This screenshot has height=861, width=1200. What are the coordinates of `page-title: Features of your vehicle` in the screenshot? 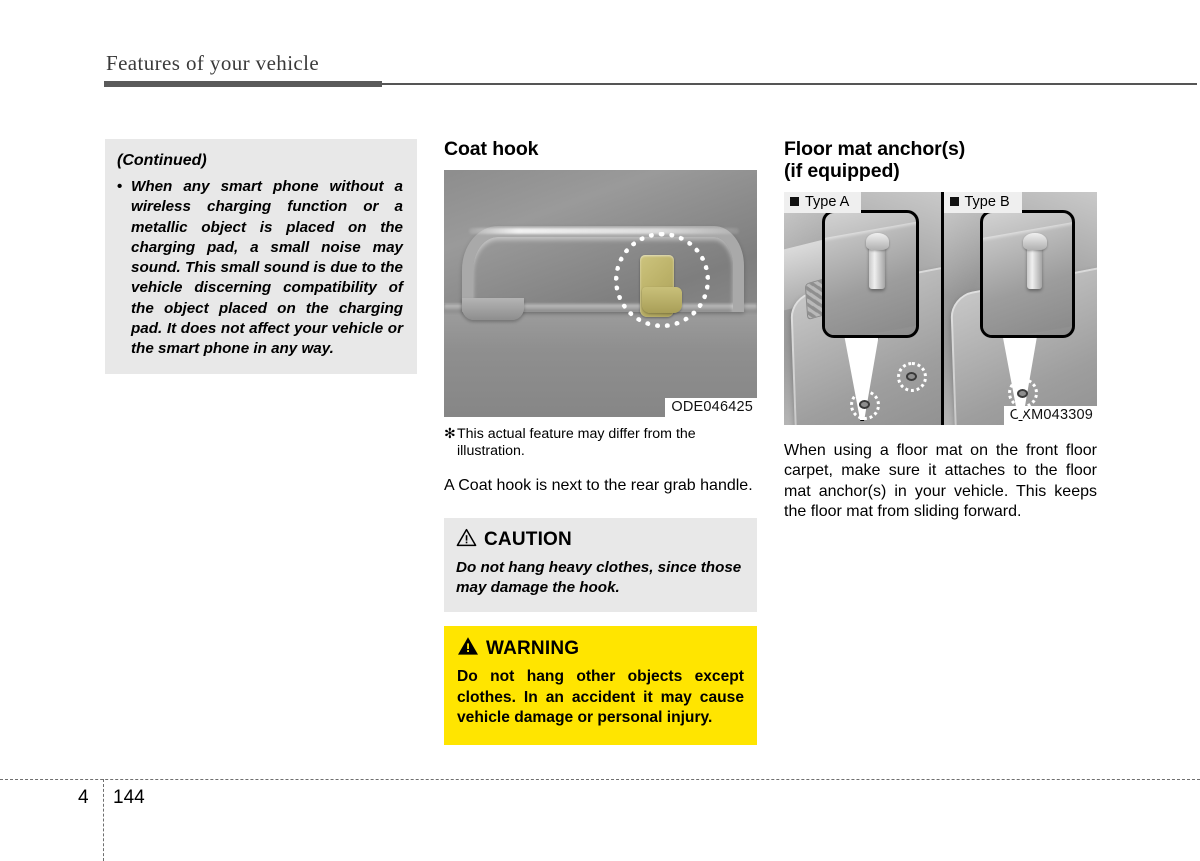 It's located at (213, 63).